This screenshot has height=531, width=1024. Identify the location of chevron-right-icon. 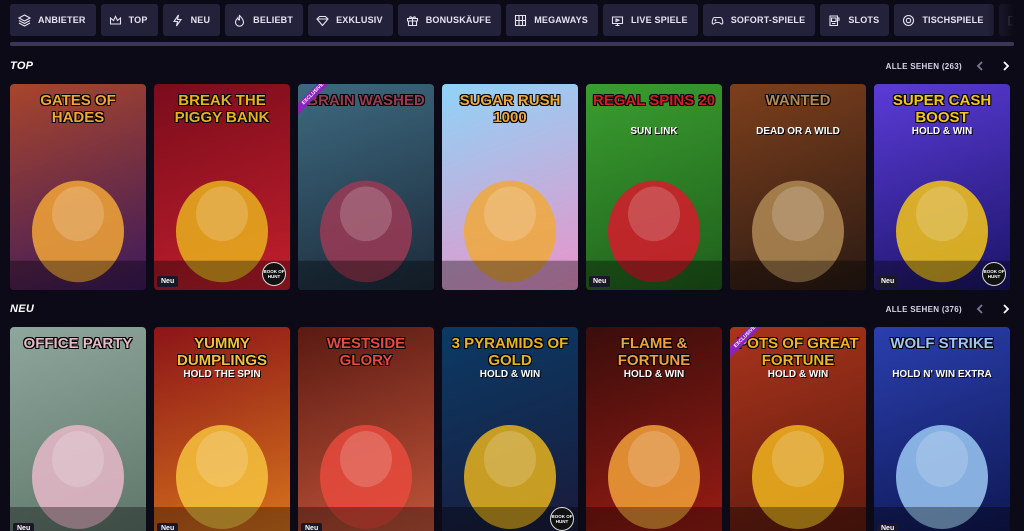
(1006, 66).